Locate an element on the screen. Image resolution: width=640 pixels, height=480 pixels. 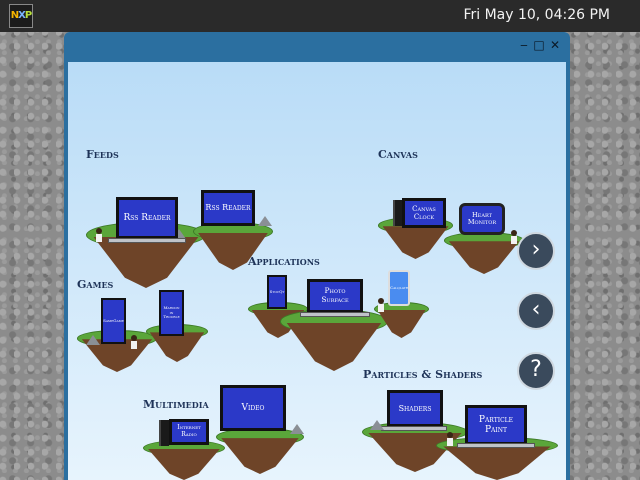
multimedia-island is located at coordinates (260, 451).